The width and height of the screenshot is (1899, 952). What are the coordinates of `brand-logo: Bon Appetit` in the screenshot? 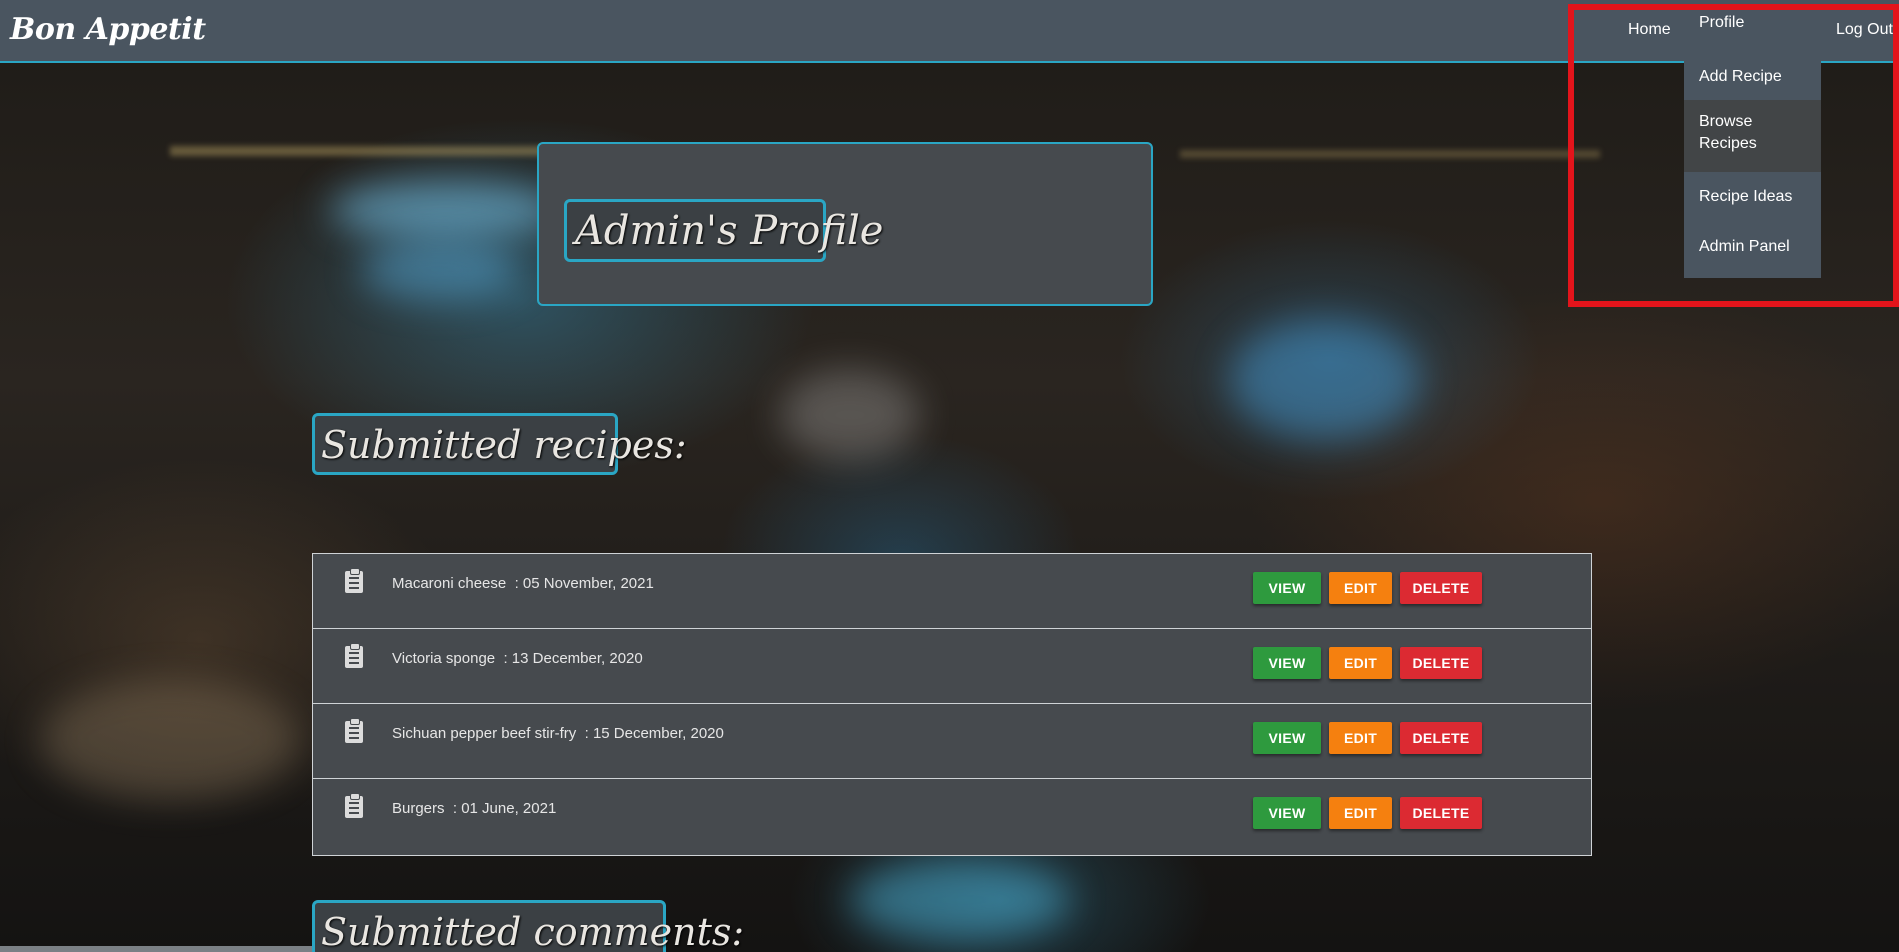 It's located at (108, 29).